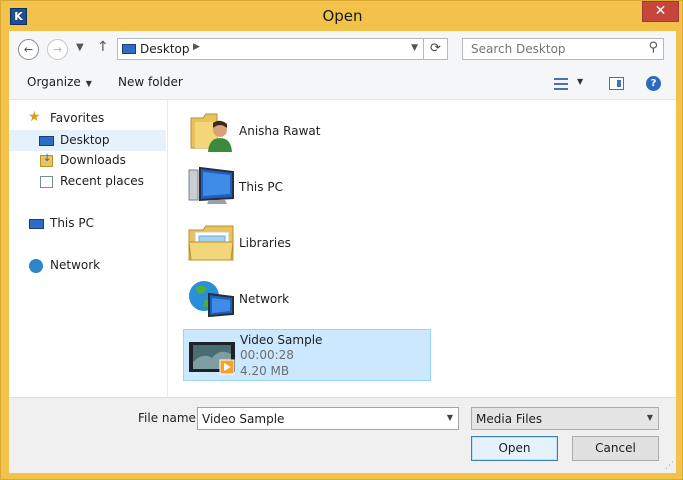  I want to click on network-globe-icon, so click(211, 299).